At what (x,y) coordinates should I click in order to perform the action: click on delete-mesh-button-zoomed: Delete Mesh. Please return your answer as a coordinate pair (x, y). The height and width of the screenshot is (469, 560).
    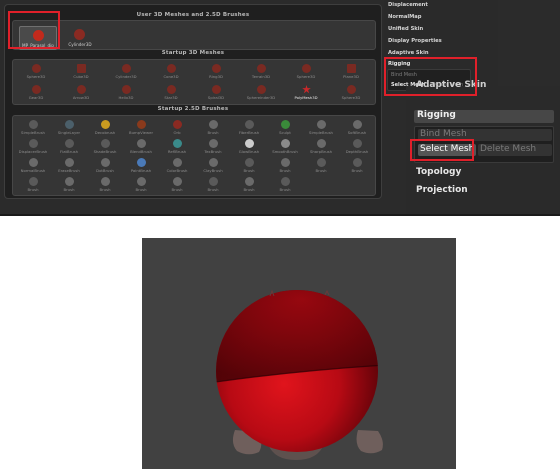
    Looking at the image, I should click on (515, 150).